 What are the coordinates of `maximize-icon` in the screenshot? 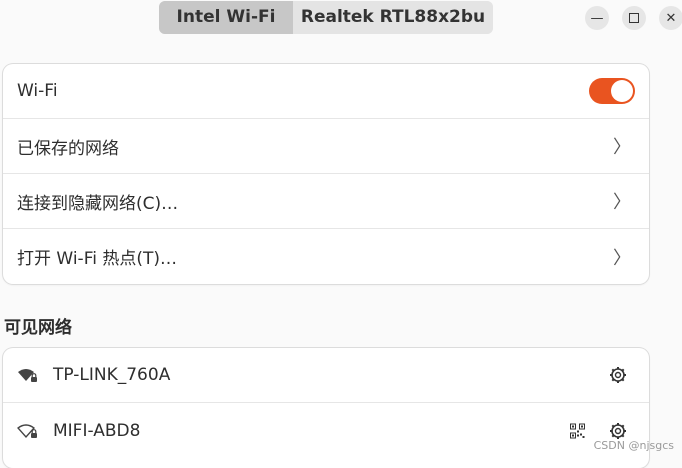 It's located at (634, 18).